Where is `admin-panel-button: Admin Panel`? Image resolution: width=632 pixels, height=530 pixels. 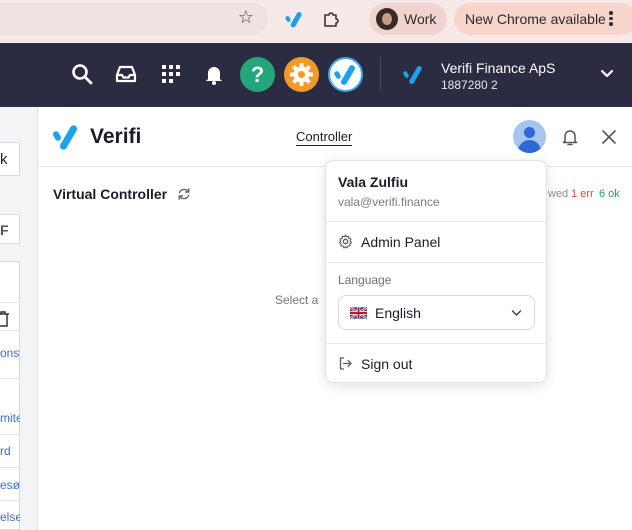 admin-panel-button: Admin Panel is located at coordinates (436, 242).